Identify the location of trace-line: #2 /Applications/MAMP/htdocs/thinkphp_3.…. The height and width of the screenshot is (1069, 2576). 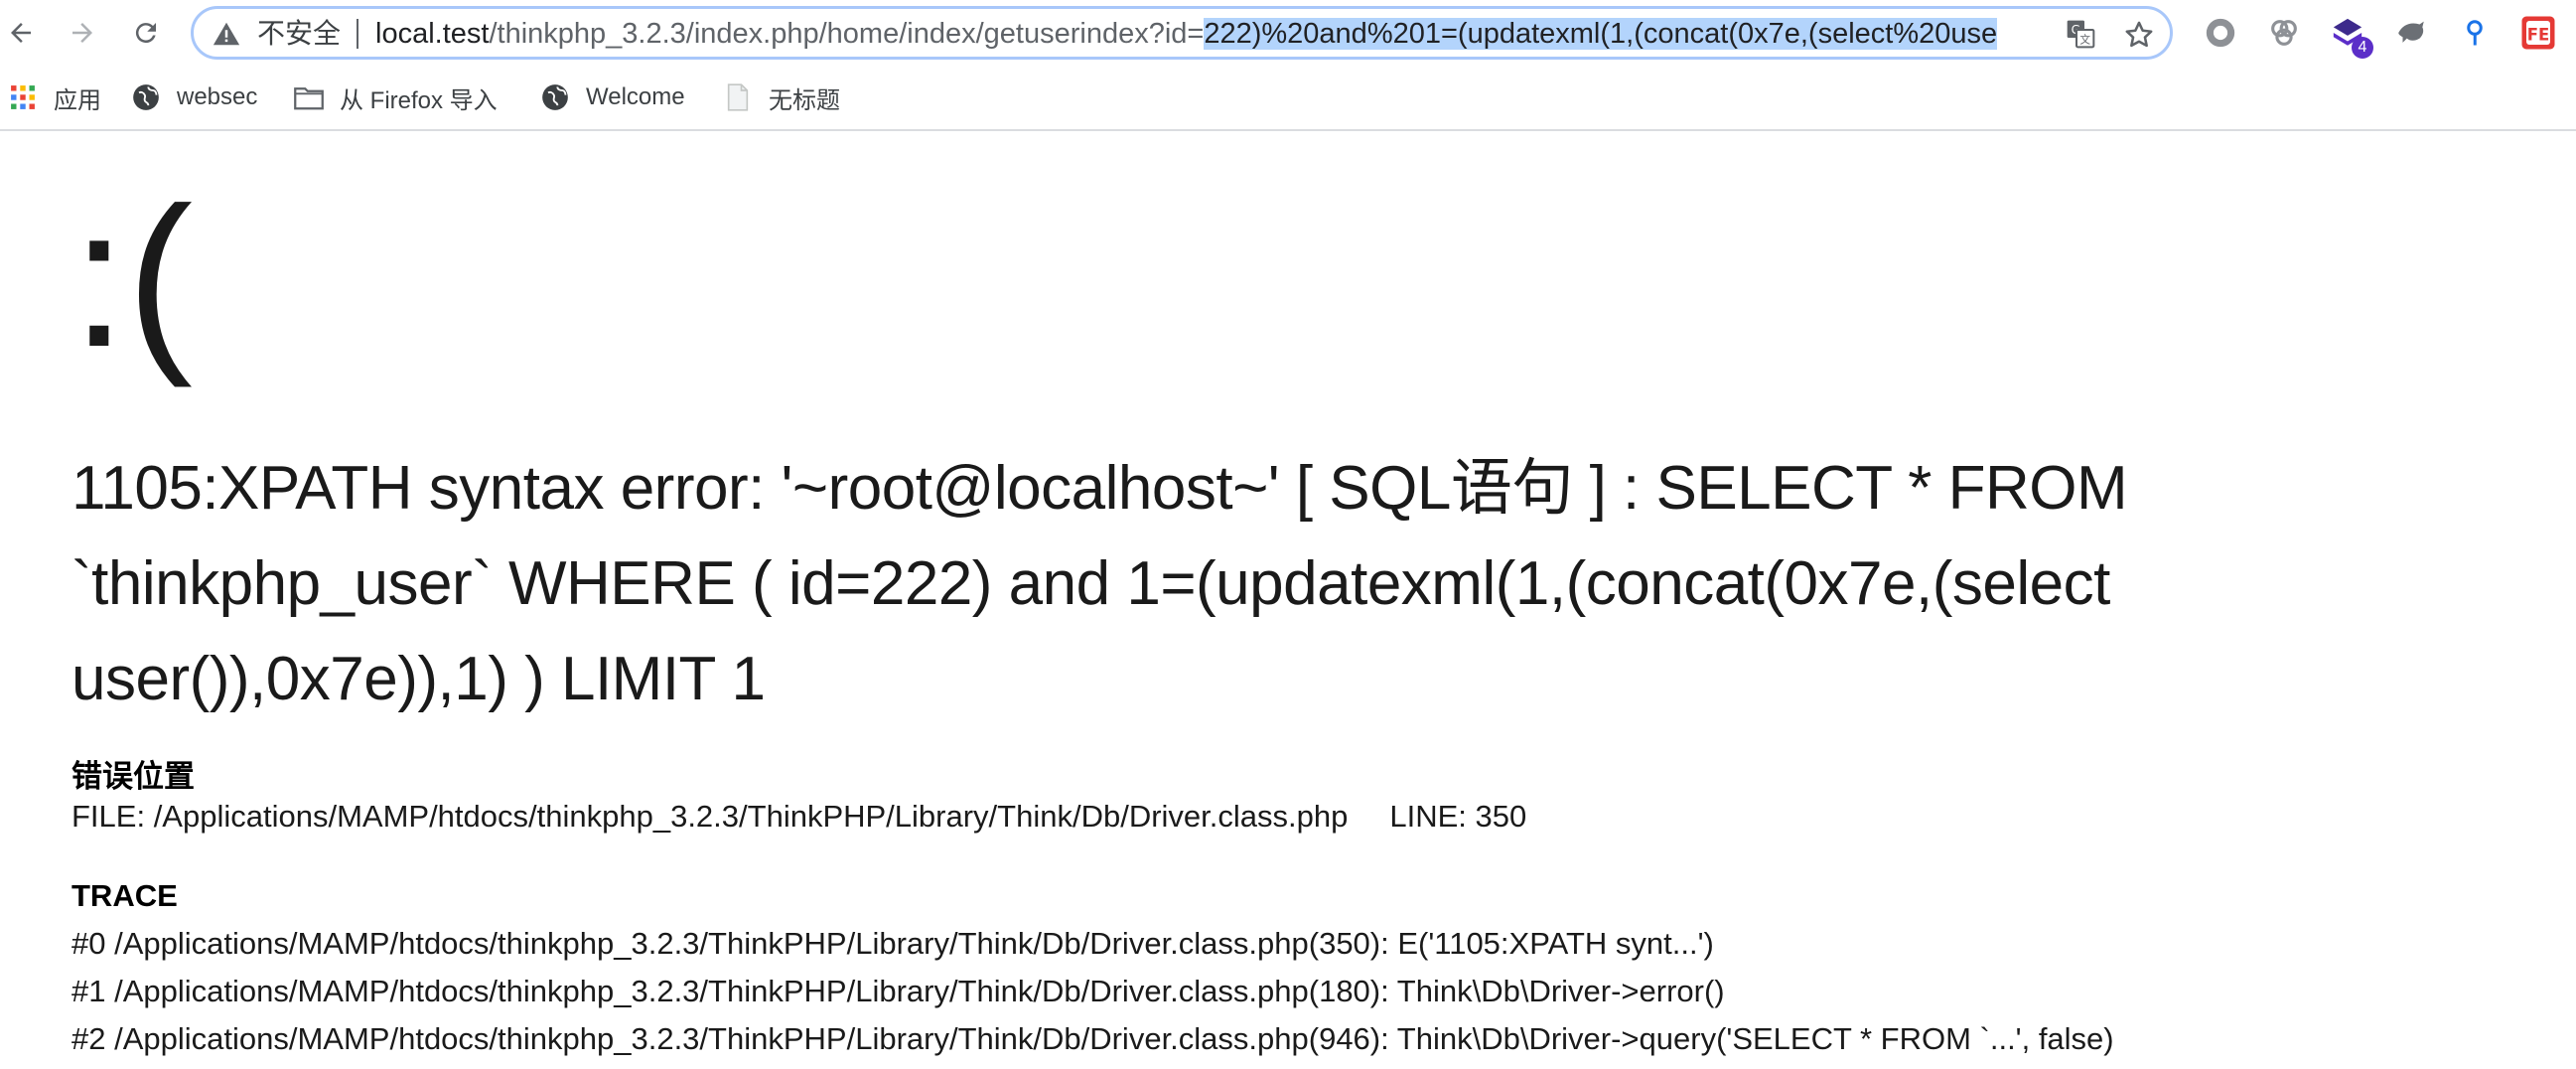
(1093, 1039).